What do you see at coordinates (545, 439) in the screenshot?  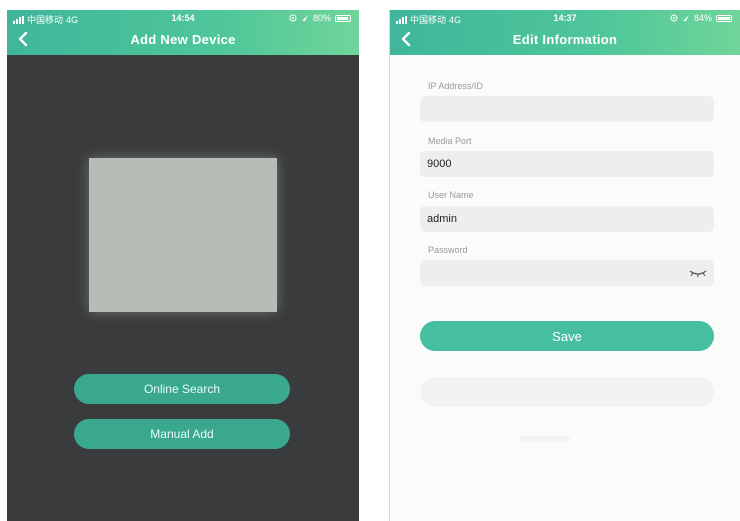 I see `faint-link` at bounding box center [545, 439].